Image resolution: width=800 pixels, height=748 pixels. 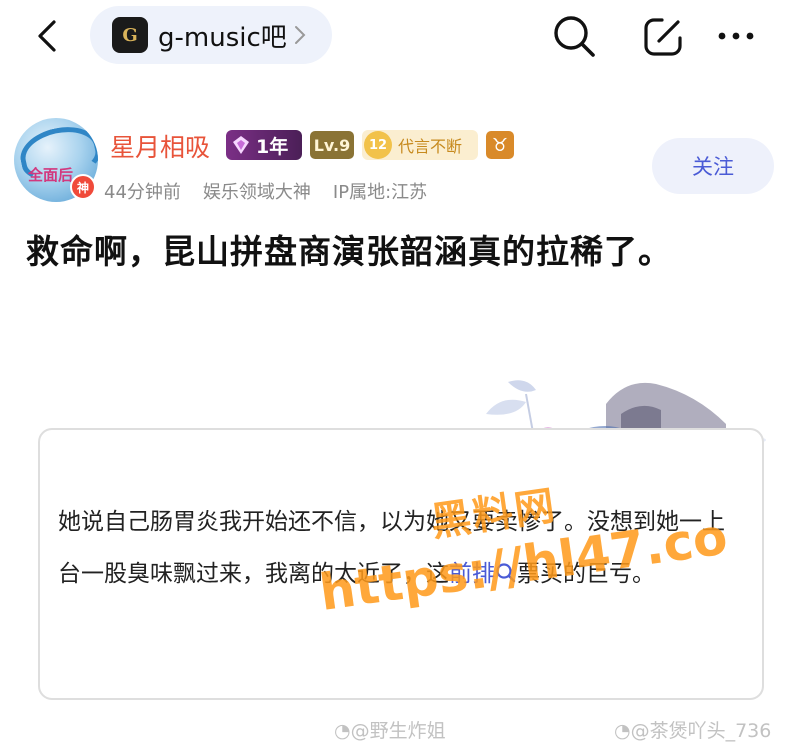 I want to click on post-time: 44分钟前, so click(x=142, y=192).